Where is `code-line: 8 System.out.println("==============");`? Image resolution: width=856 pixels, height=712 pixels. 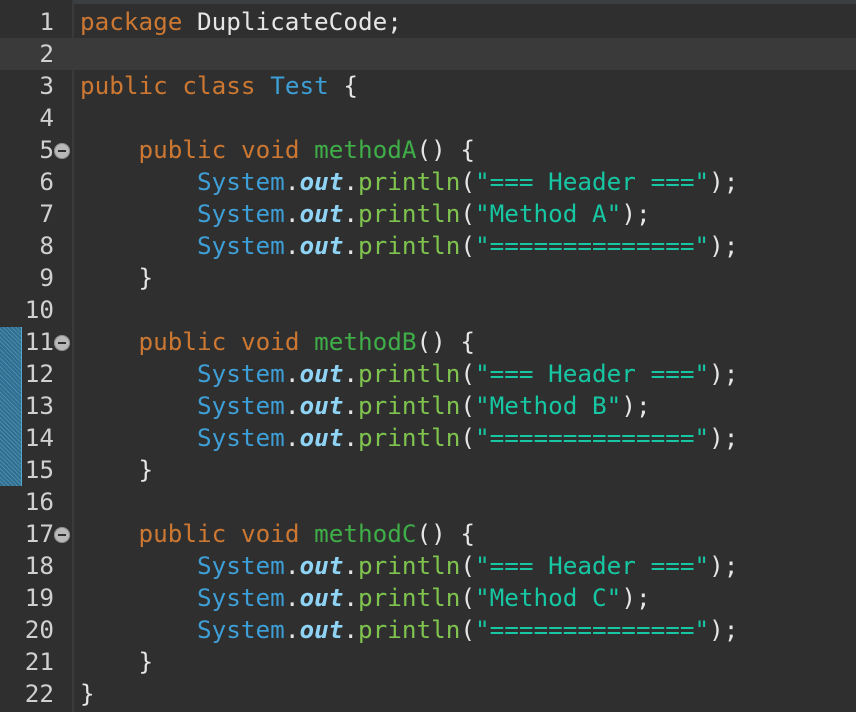 code-line: 8 System.out.println("=============="); is located at coordinates (428, 246).